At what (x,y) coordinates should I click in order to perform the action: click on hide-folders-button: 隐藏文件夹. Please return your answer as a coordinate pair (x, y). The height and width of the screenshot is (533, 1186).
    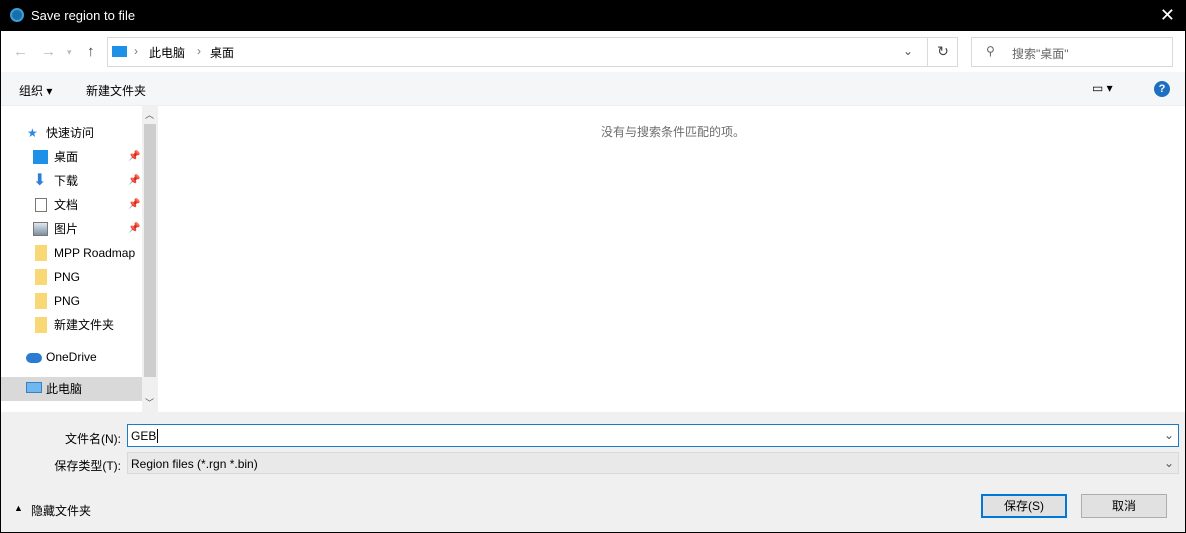
    Looking at the image, I should click on (61, 510).